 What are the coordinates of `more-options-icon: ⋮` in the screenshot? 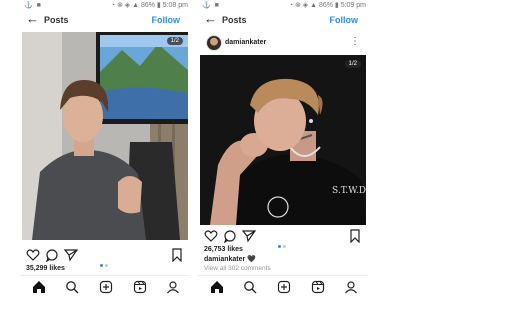 It's located at (355, 41).